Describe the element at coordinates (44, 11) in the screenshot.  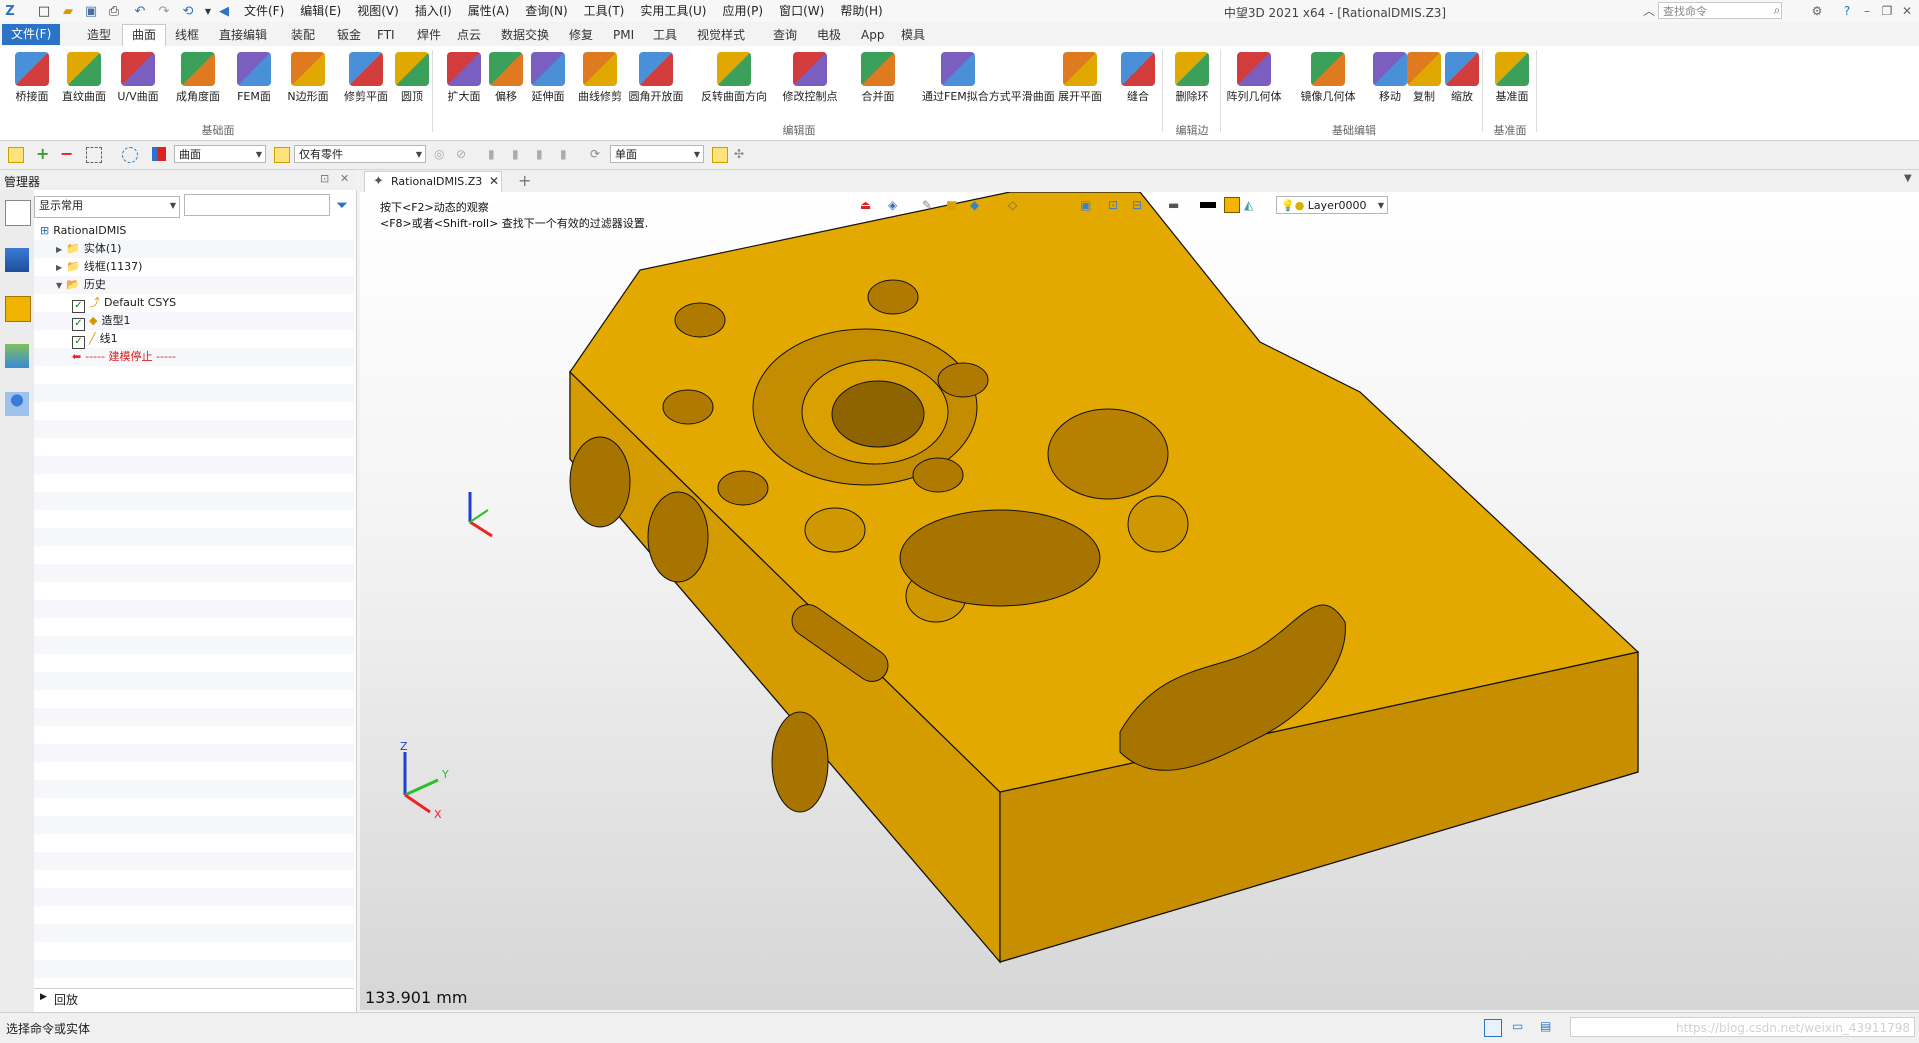
I see `new-file-icon: □` at that location.